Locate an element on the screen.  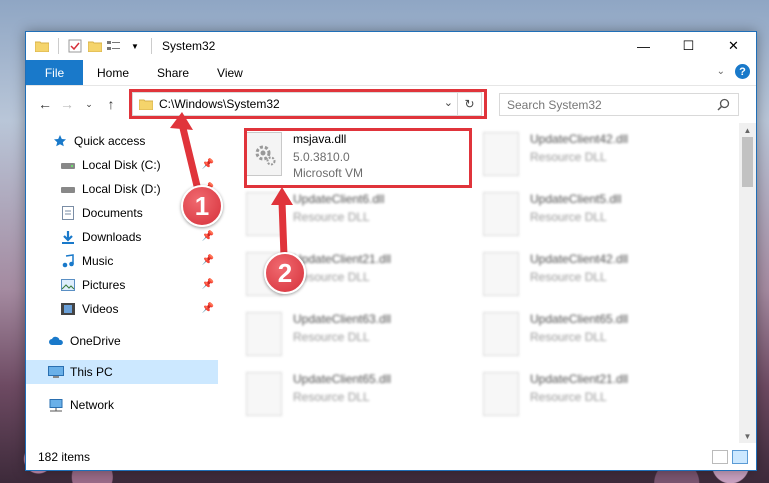
sidebar-item-label: Local Disk (C:) is located at coordinates (121, 165).